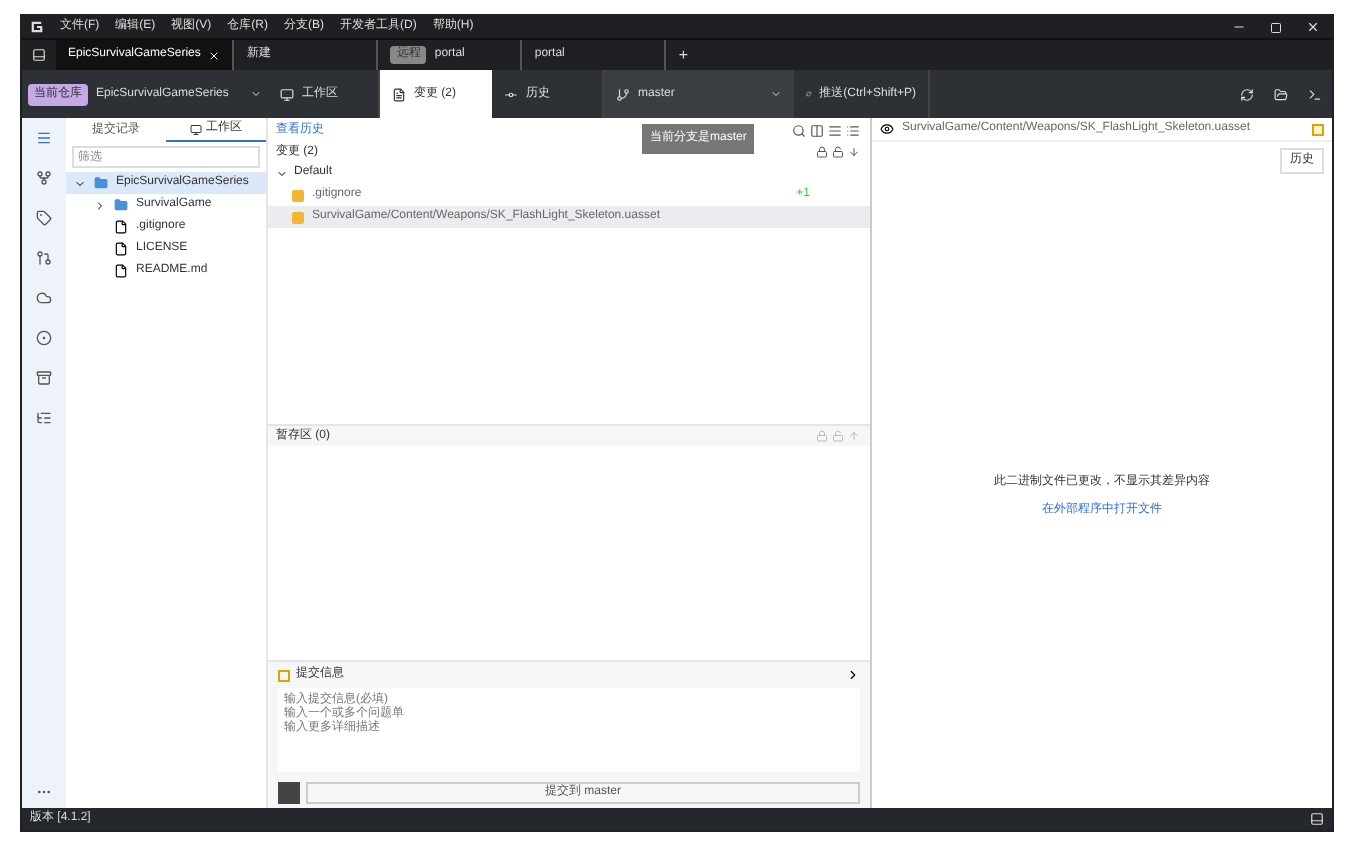 The image size is (1354, 842). What do you see at coordinates (44, 258) in the screenshot?
I see `pull-request-icon` at bounding box center [44, 258].